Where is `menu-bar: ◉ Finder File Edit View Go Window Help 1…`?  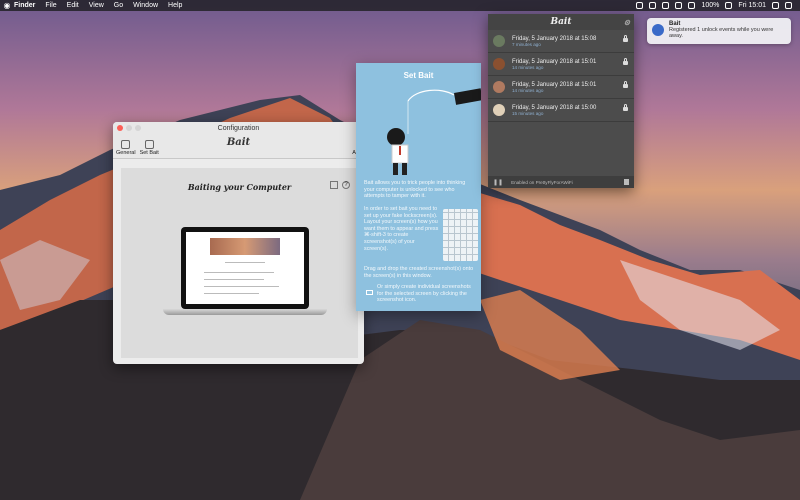
menu-bar: ◉ Finder File Edit View Go Window Help 1… is located at coordinates (400, 5).